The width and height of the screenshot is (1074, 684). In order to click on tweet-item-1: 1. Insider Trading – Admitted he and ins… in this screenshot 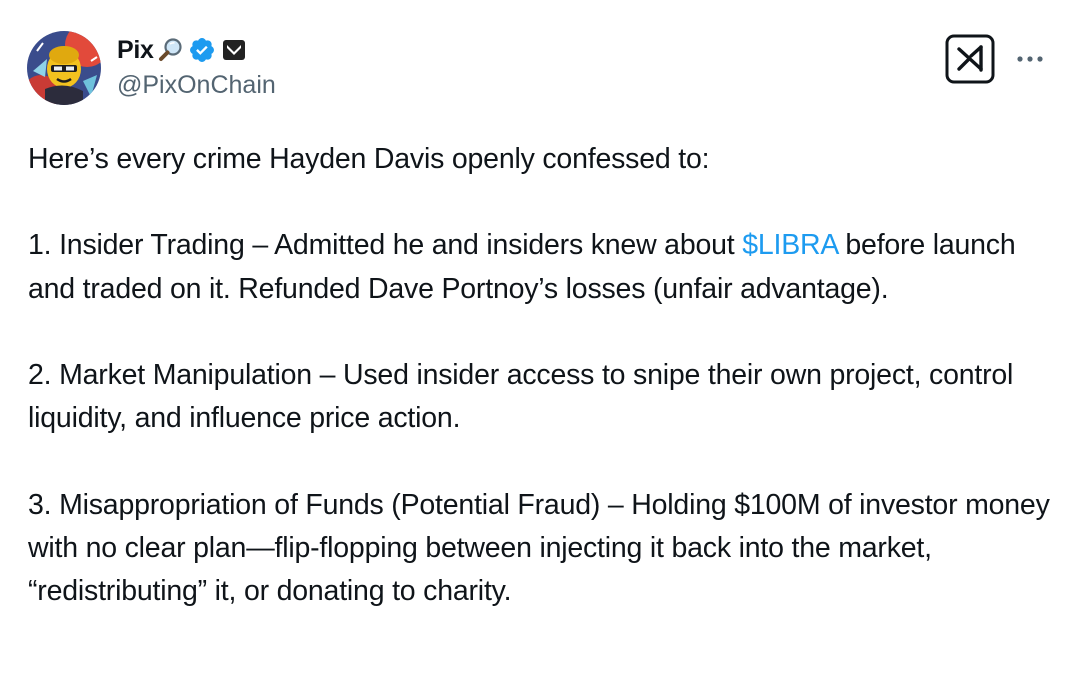, I will do `click(543, 267)`.